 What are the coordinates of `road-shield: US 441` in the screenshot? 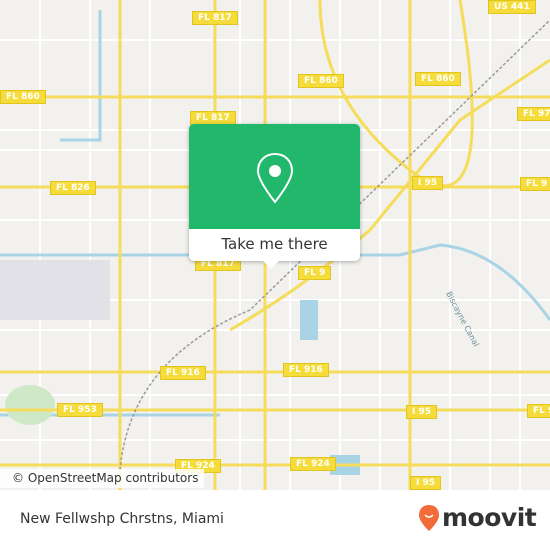 It's located at (512, 7).